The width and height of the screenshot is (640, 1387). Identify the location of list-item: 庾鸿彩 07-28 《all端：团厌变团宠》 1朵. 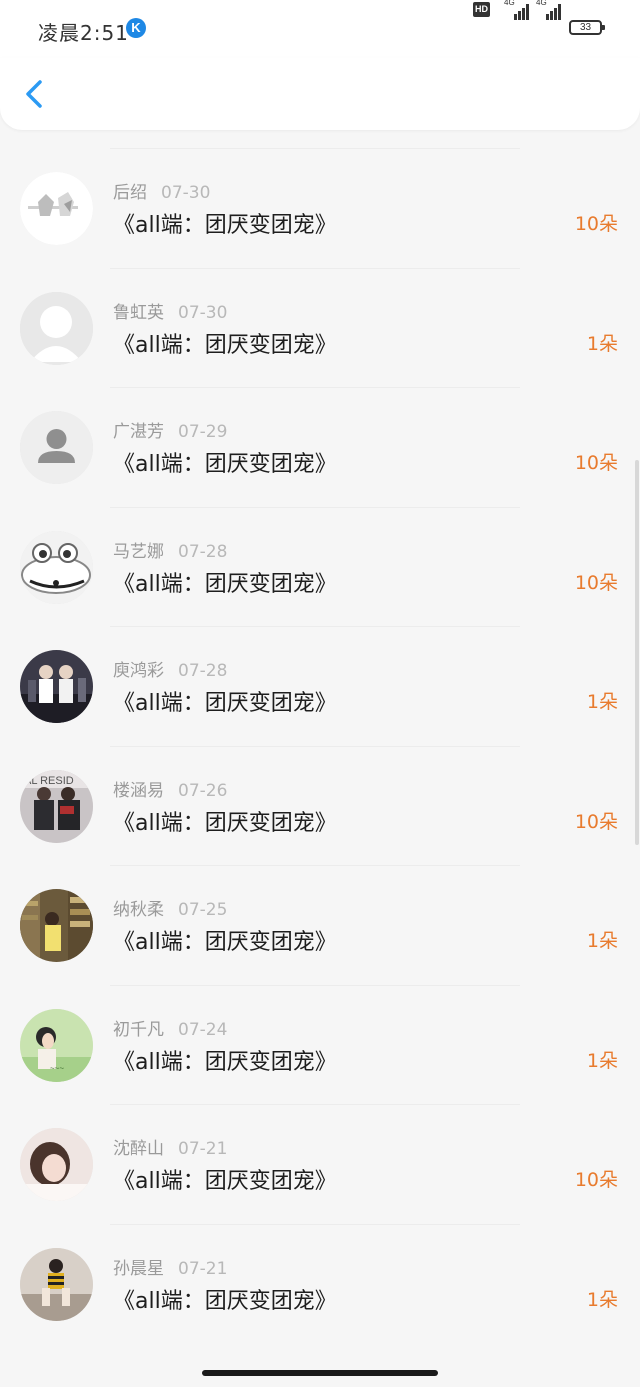
(319, 686).